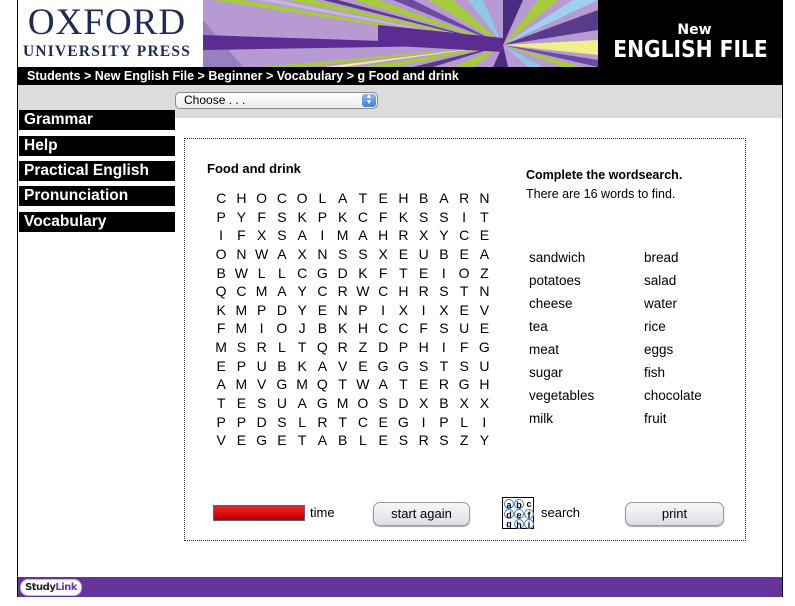 The height and width of the screenshot is (606, 795). What do you see at coordinates (97, 196) in the screenshot?
I see `sidebar-item-pronunciation: Pronunciation` at bounding box center [97, 196].